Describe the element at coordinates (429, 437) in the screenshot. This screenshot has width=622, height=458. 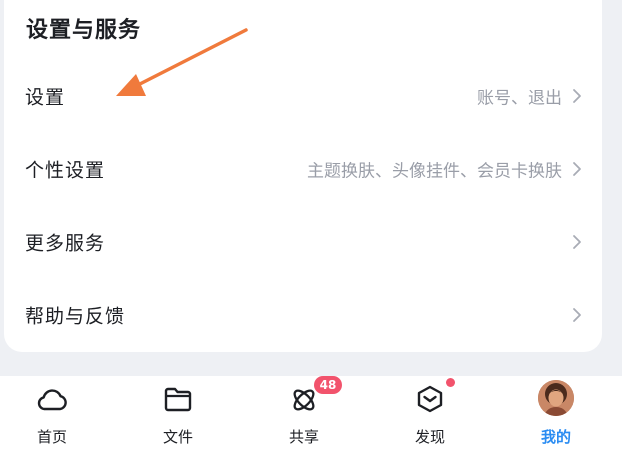
I see `tab-label: 发现` at that location.